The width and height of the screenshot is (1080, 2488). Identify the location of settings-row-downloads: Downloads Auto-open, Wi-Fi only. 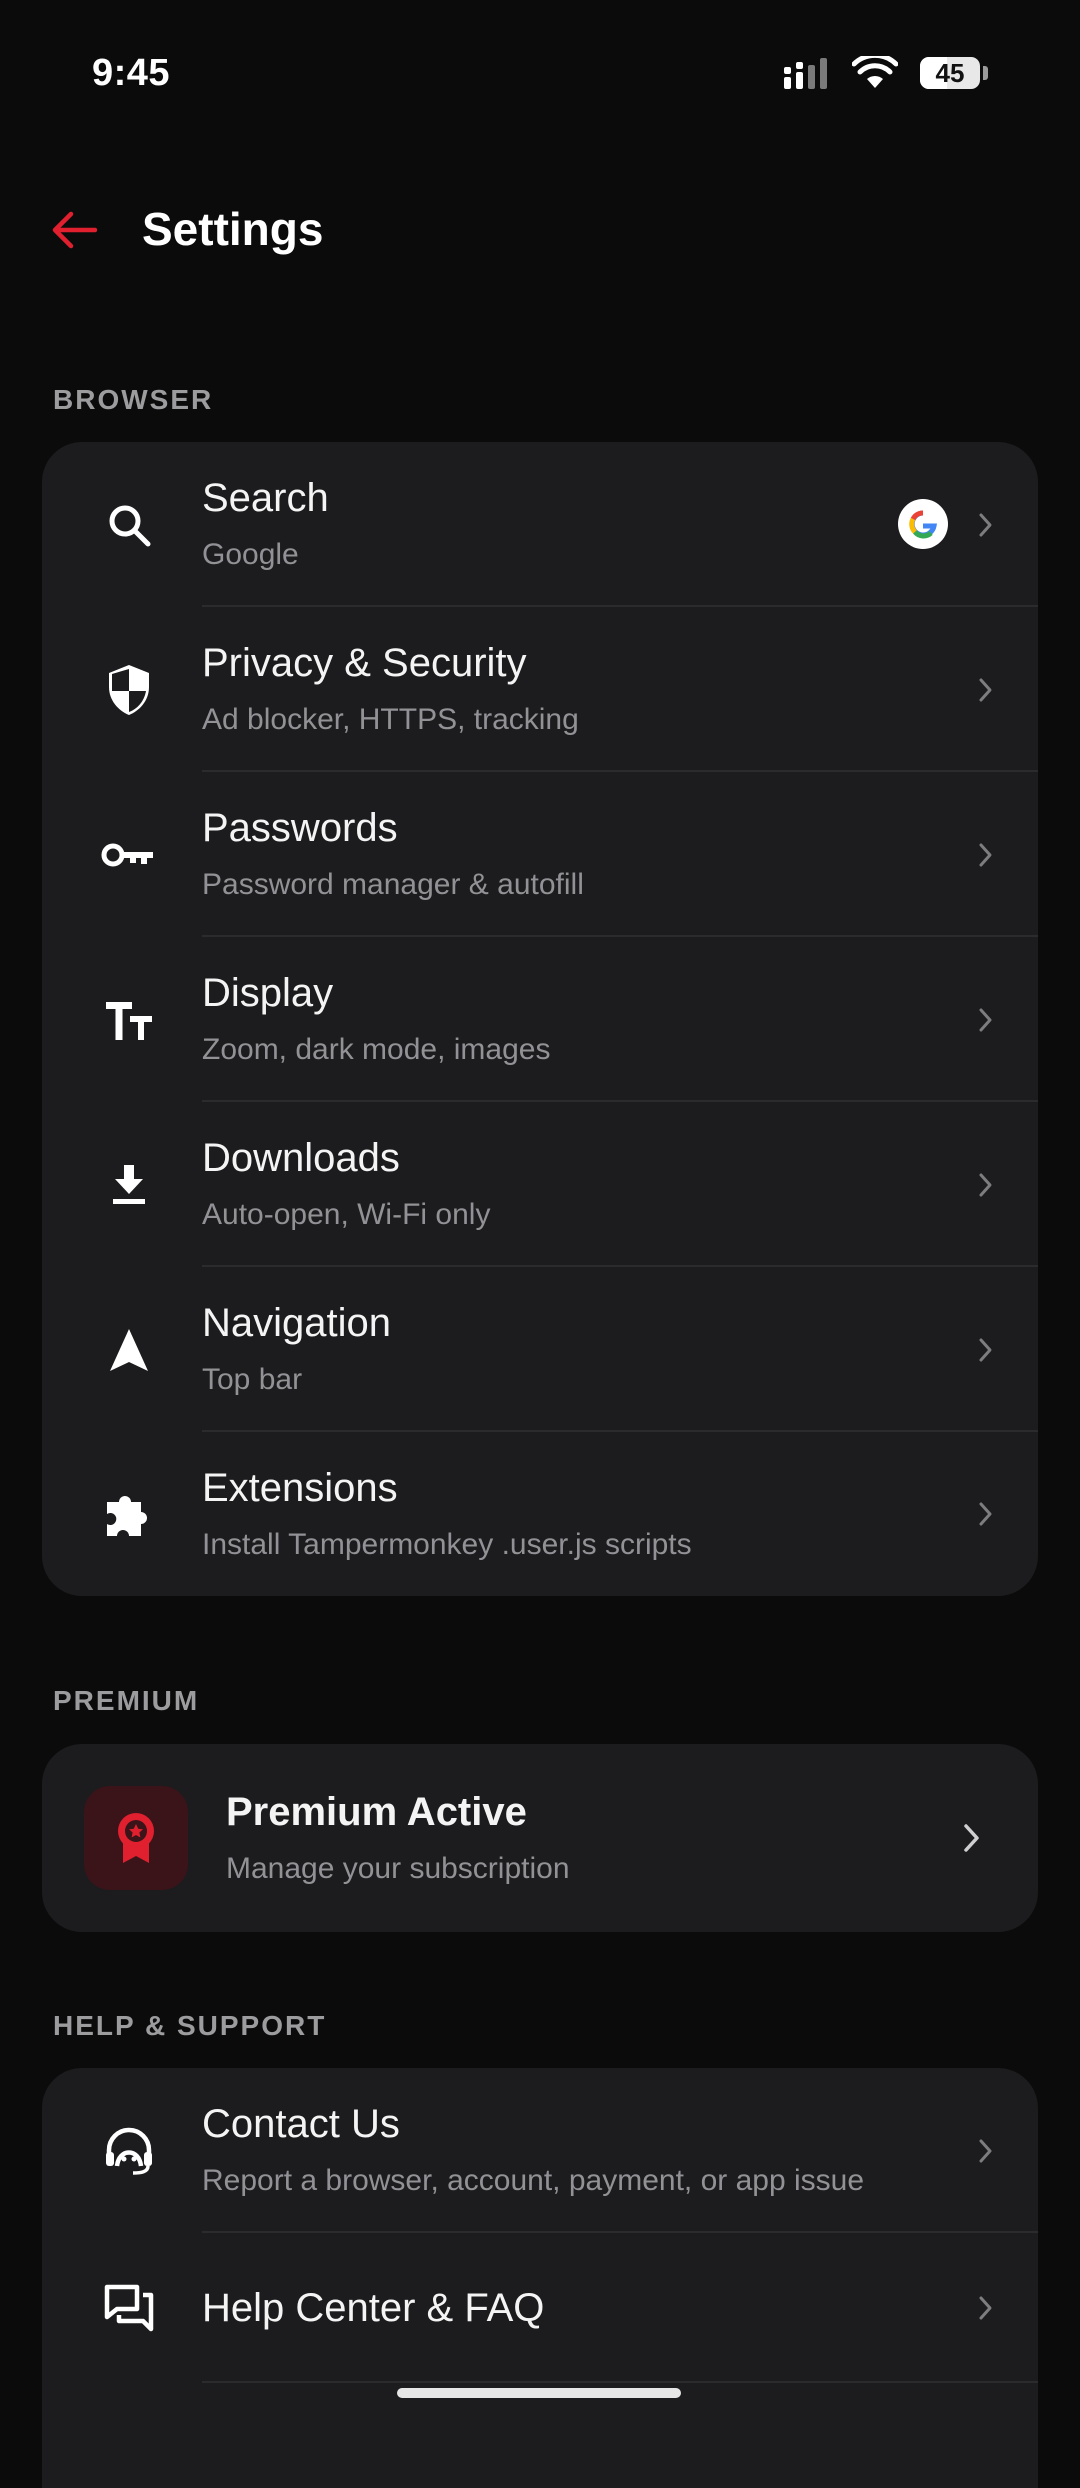
(540, 1184).